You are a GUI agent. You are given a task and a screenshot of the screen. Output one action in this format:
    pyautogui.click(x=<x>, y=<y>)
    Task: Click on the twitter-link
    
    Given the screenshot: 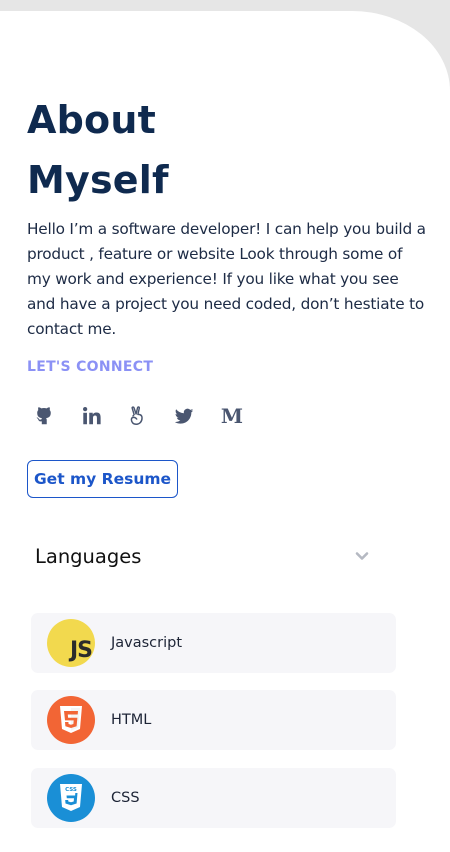 What is the action you would take?
    pyautogui.click(x=184, y=416)
    